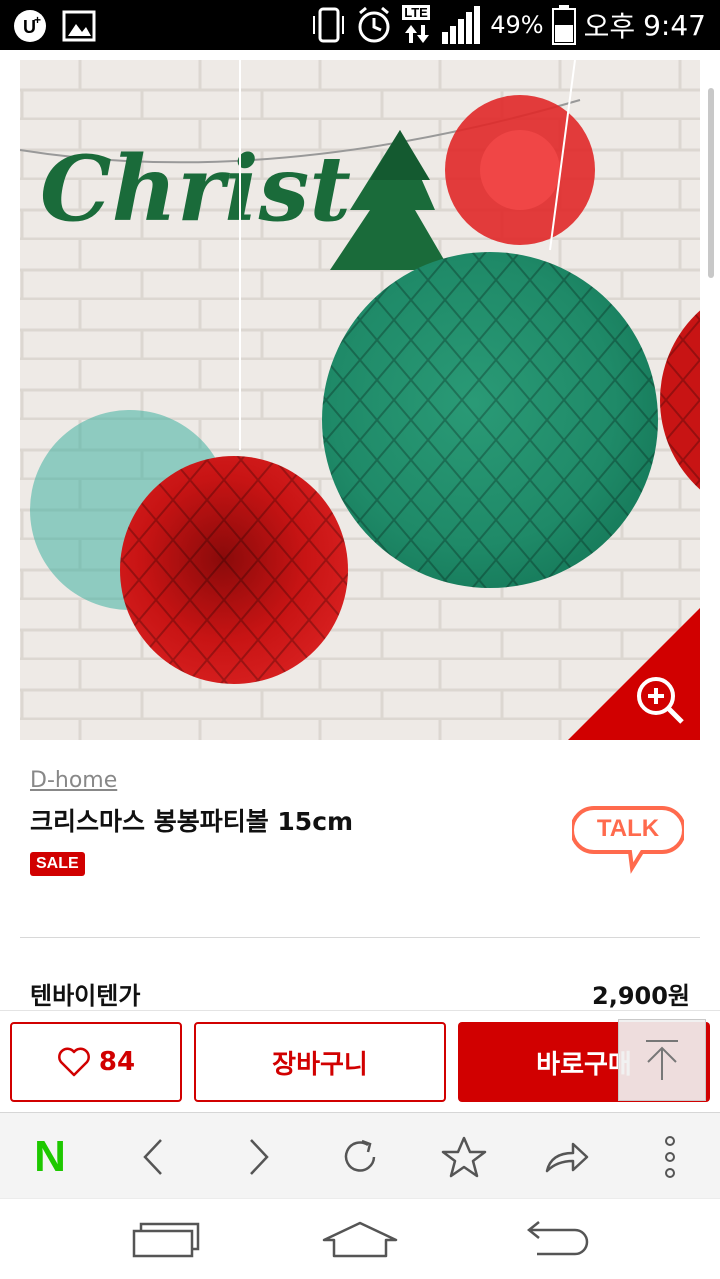  I want to click on chevron-right-icon, so click(259, 1157).